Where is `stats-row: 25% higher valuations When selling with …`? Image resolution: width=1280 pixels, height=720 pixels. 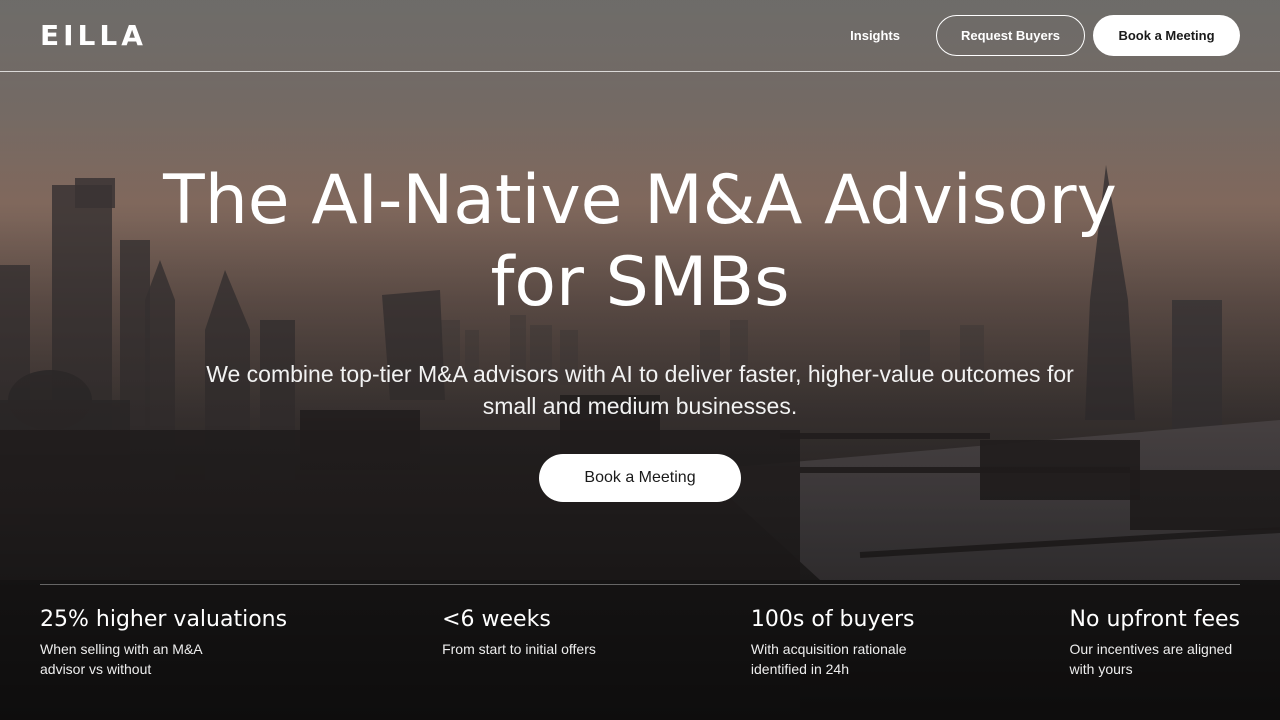
stats-row: 25% higher valuations When selling with … is located at coordinates (640, 631).